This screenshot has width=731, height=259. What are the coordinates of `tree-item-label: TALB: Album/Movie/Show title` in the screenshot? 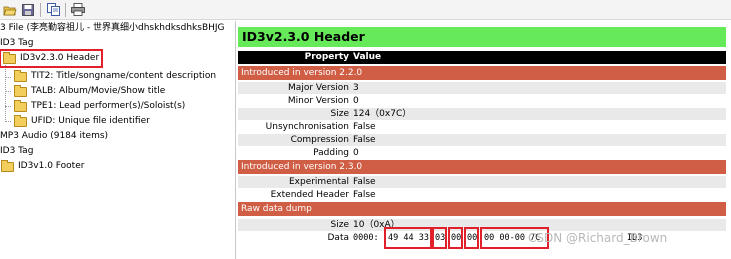 It's located at (98, 91).